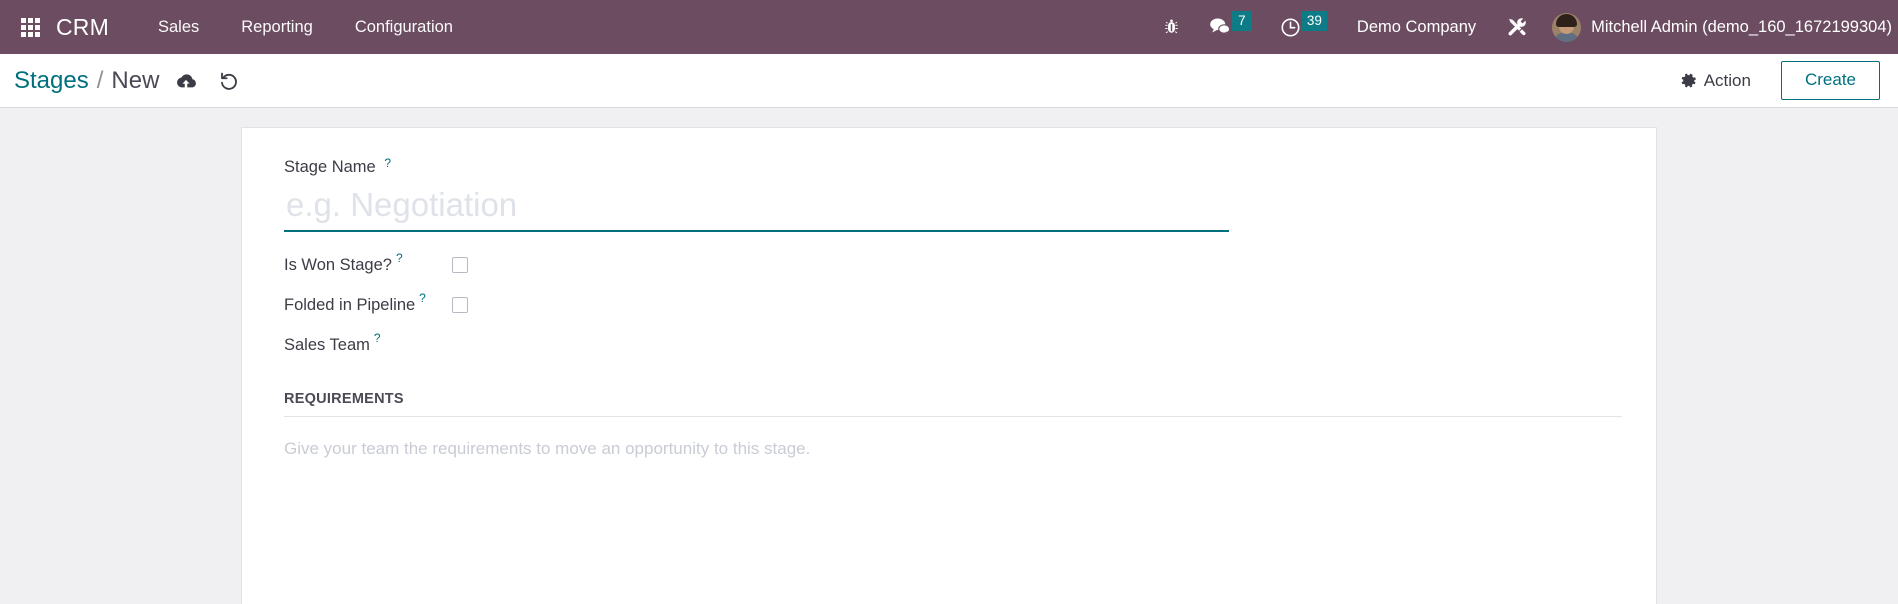 The height and width of the screenshot is (604, 1898). I want to click on checkbox-folded-in-pipeline, so click(460, 305).